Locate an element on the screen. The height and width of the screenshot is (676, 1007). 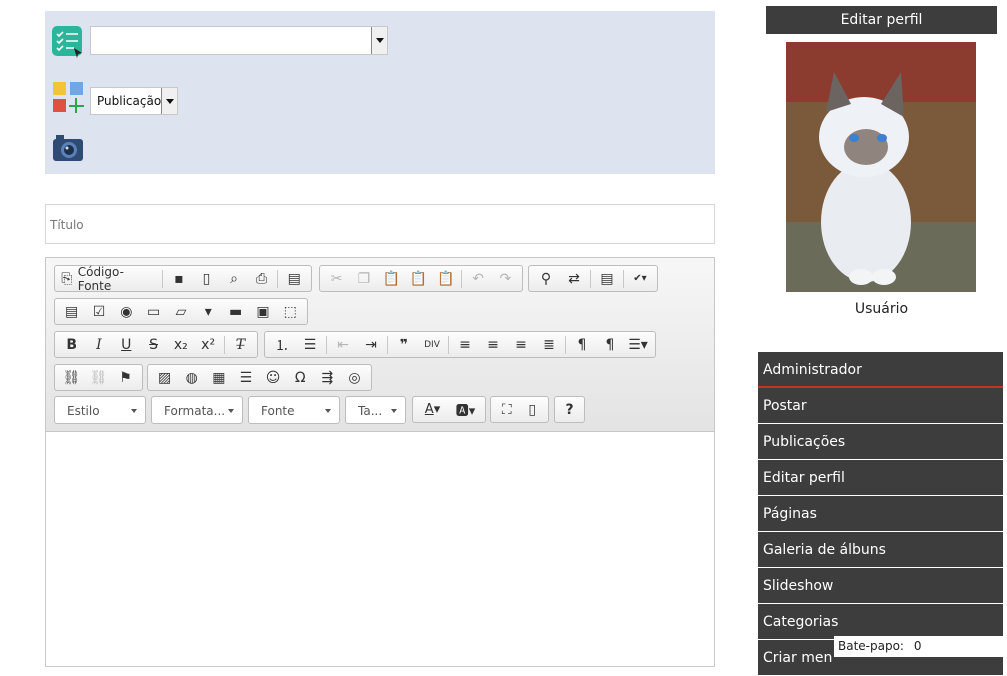
menu-item-editar-perfil: Editar perfil is located at coordinates (880, 478).